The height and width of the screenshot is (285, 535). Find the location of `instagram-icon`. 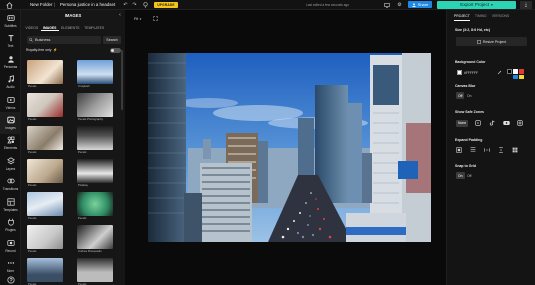

instagram-icon is located at coordinates (520, 123).